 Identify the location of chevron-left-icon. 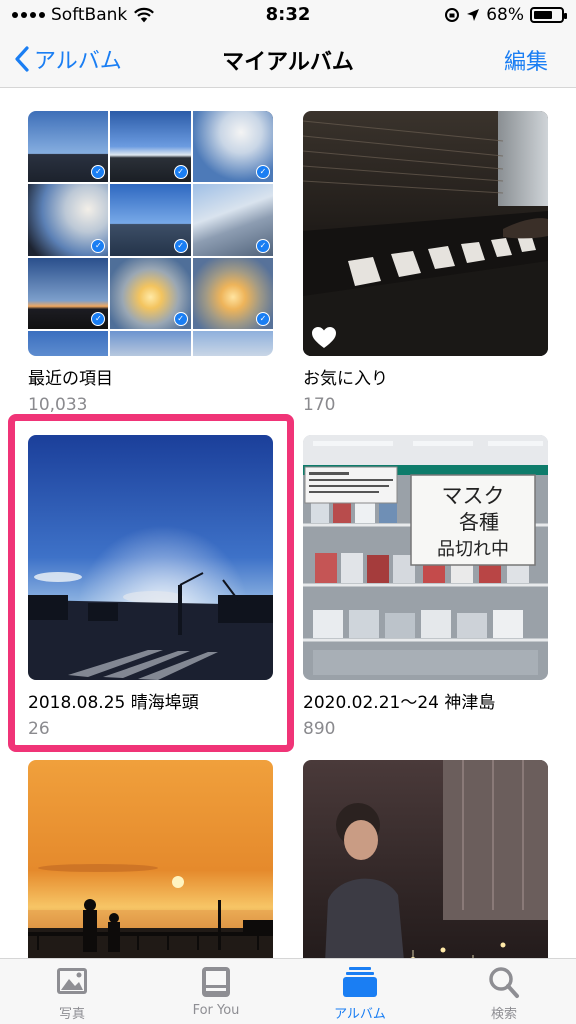
(22, 59).